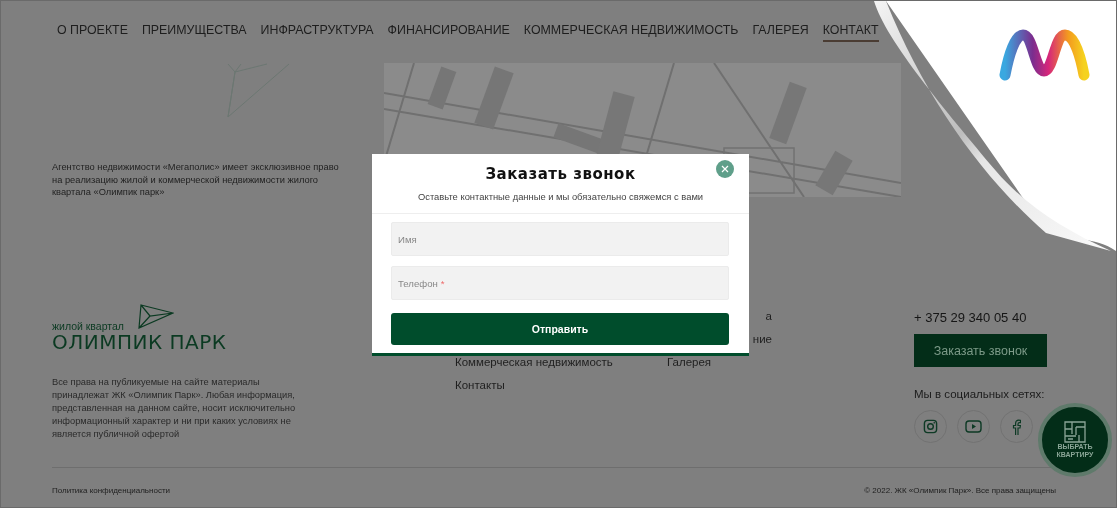 This screenshot has width=1117, height=508. What do you see at coordinates (560, 239) in the screenshot?
I see `input-field: Имя` at bounding box center [560, 239].